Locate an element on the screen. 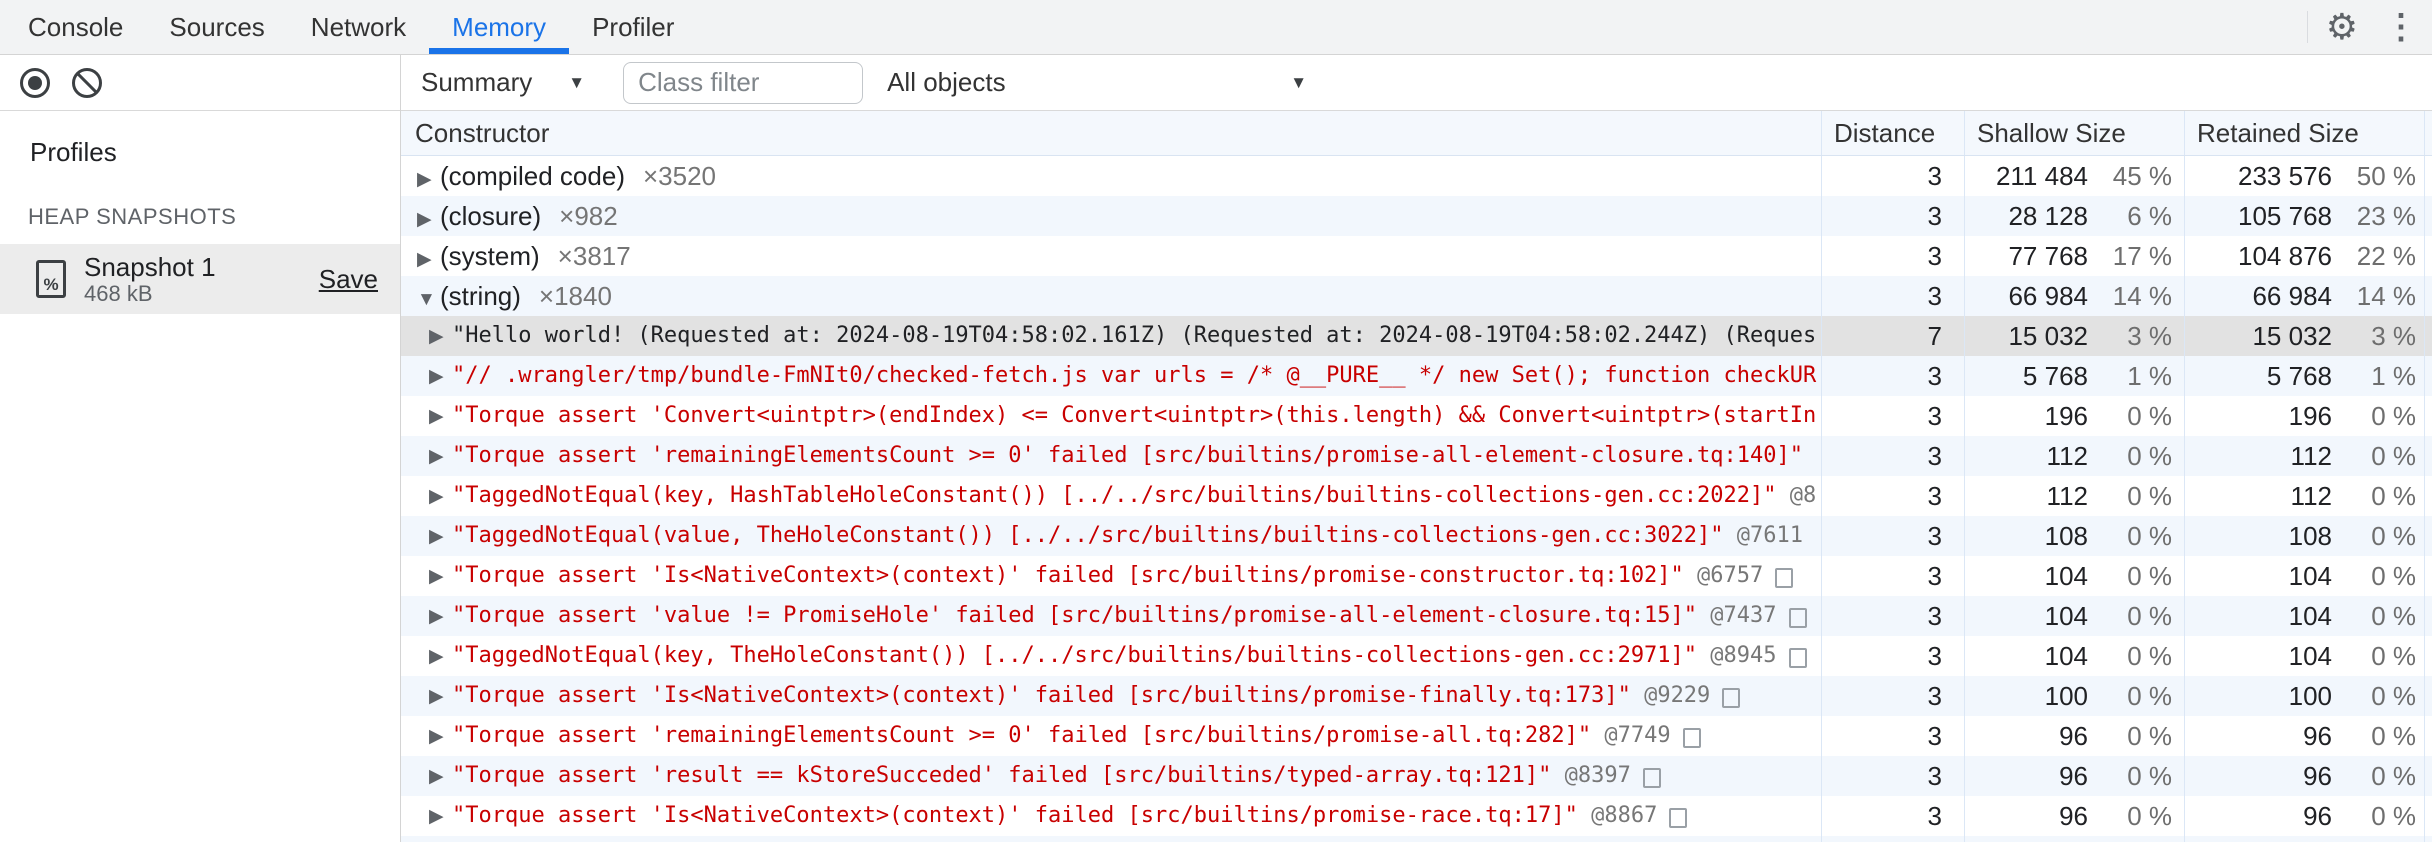 This screenshot has width=2432, height=842. table-row: ▶ (system) ×3817 3 77 768 17 % 104 876 22 % is located at coordinates (1416, 256).